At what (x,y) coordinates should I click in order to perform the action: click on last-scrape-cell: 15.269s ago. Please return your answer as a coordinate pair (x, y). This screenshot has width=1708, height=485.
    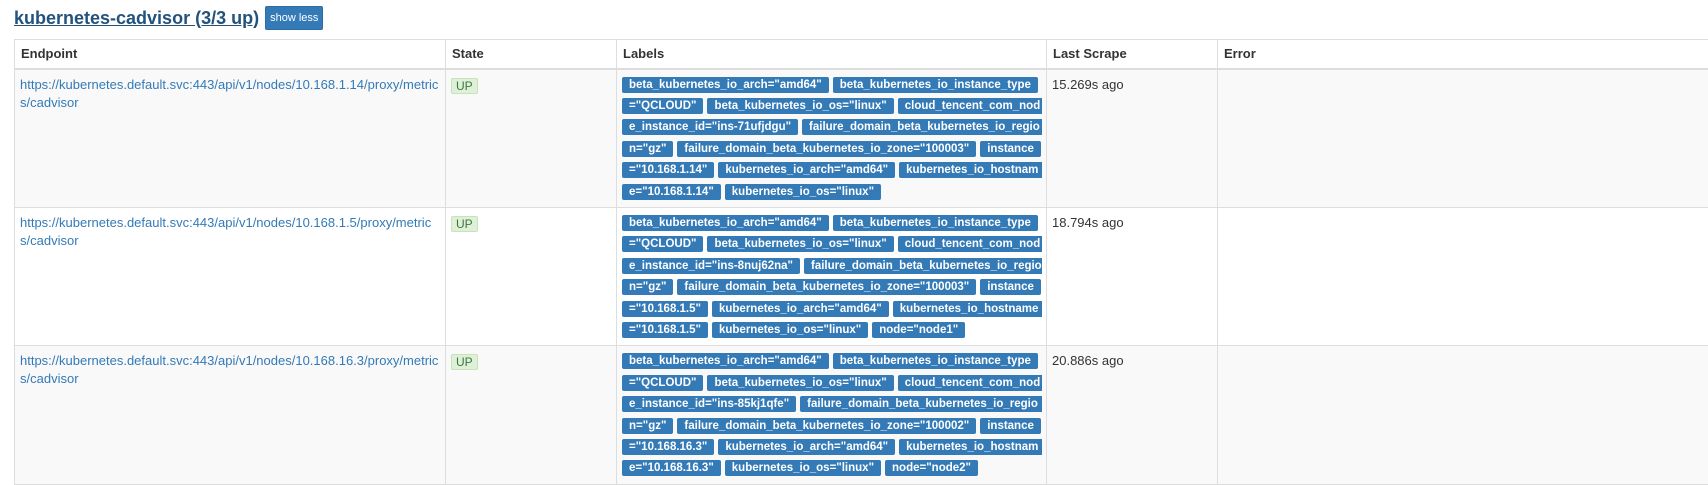
    Looking at the image, I should click on (1132, 138).